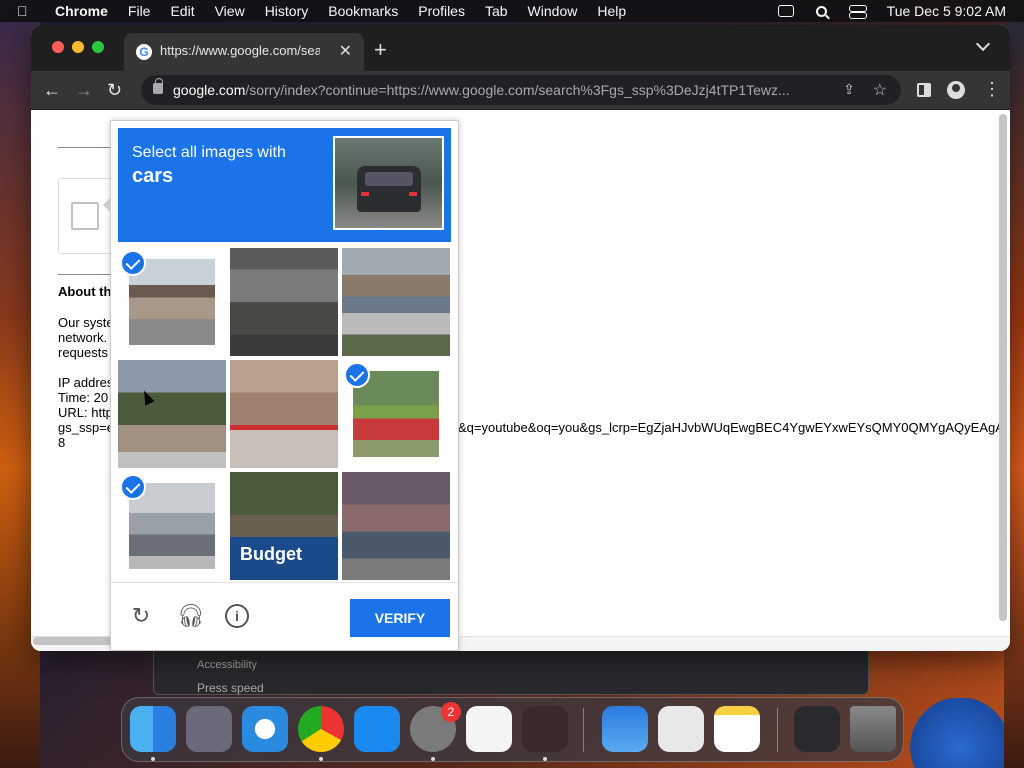  Describe the element at coordinates (924, 90) in the screenshot. I see `side-panel-icon` at that location.